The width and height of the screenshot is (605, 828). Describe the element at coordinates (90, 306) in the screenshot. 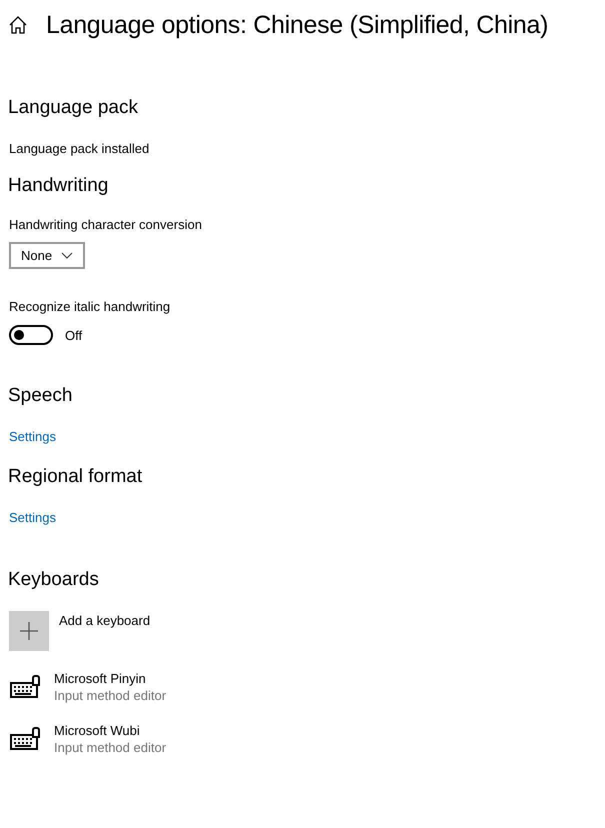

I see `field-label: Recognize italic handwriting` at that location.